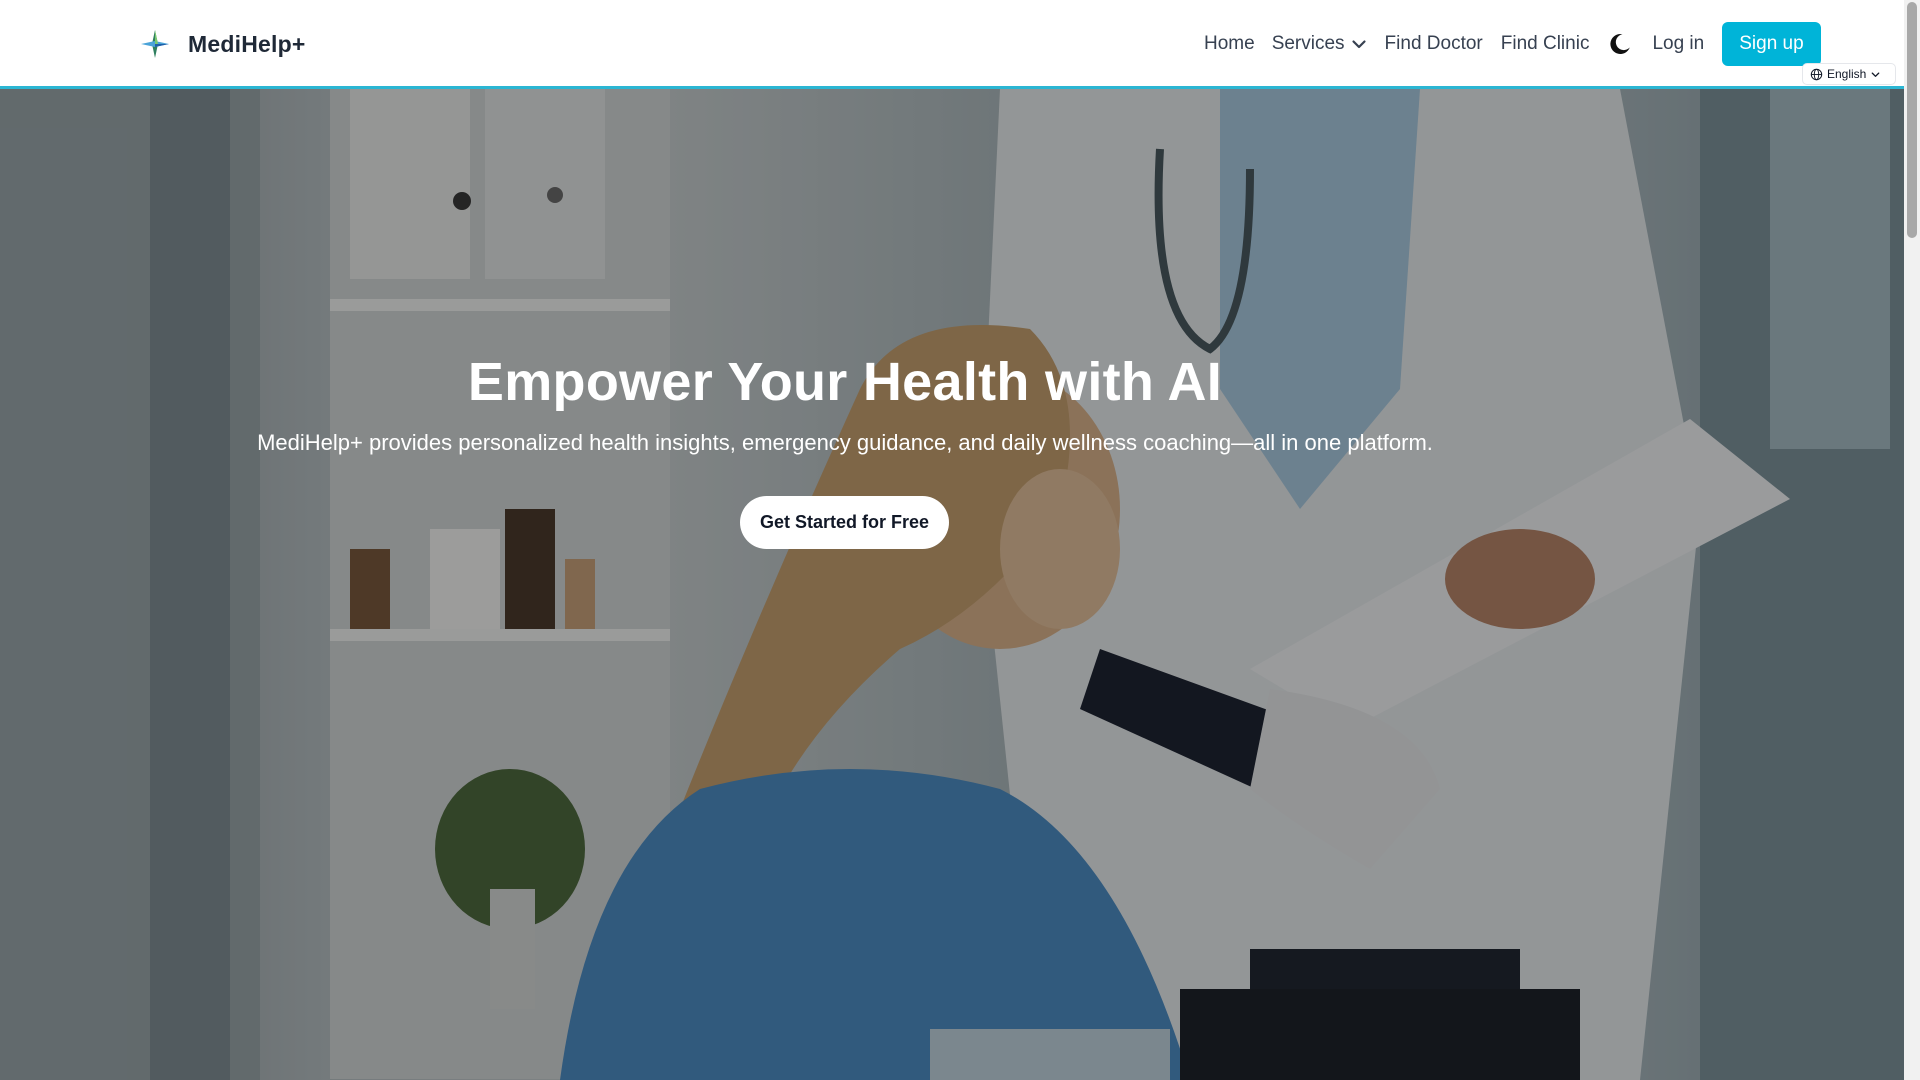 This screenshot has width=1920, height=1080. I want to click on page-scrollbar, so click(1912, 540).